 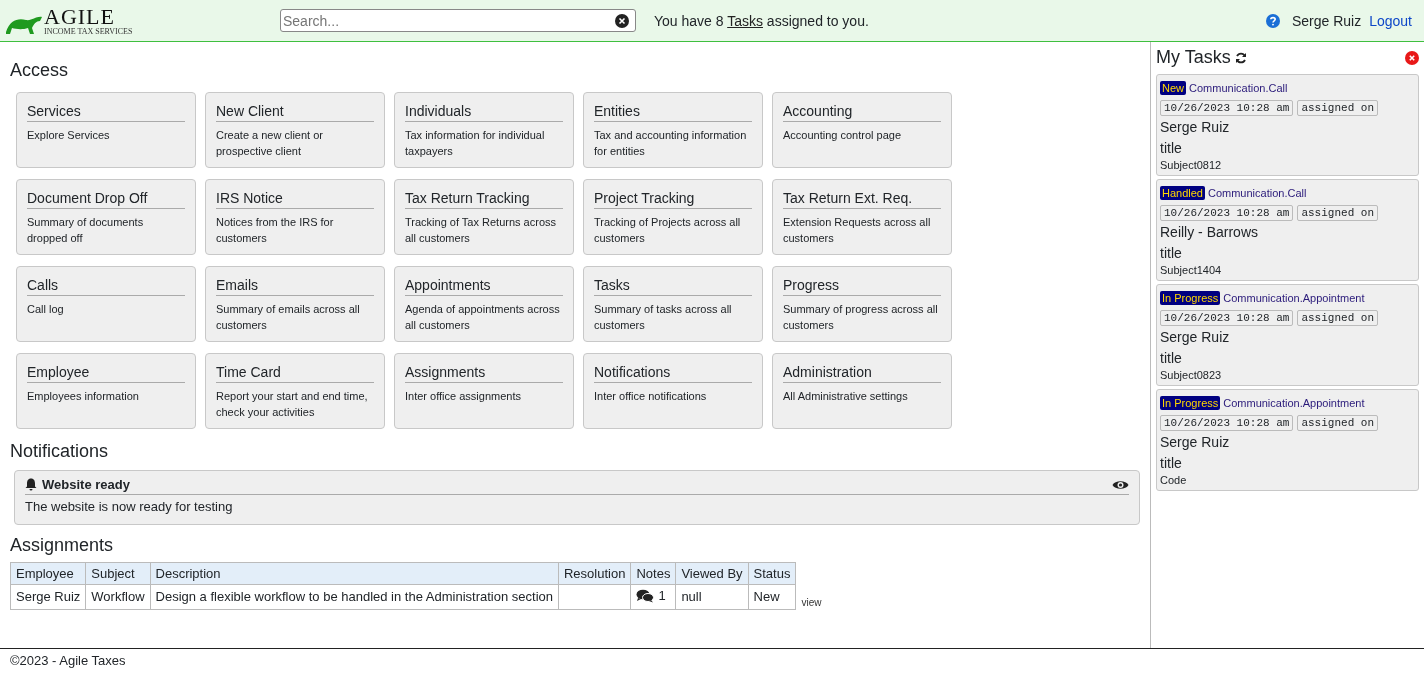 What do you see at coordinates (1412, 57) in the screenshot?
I see `close-icon` at bounding box center [1412, 57].